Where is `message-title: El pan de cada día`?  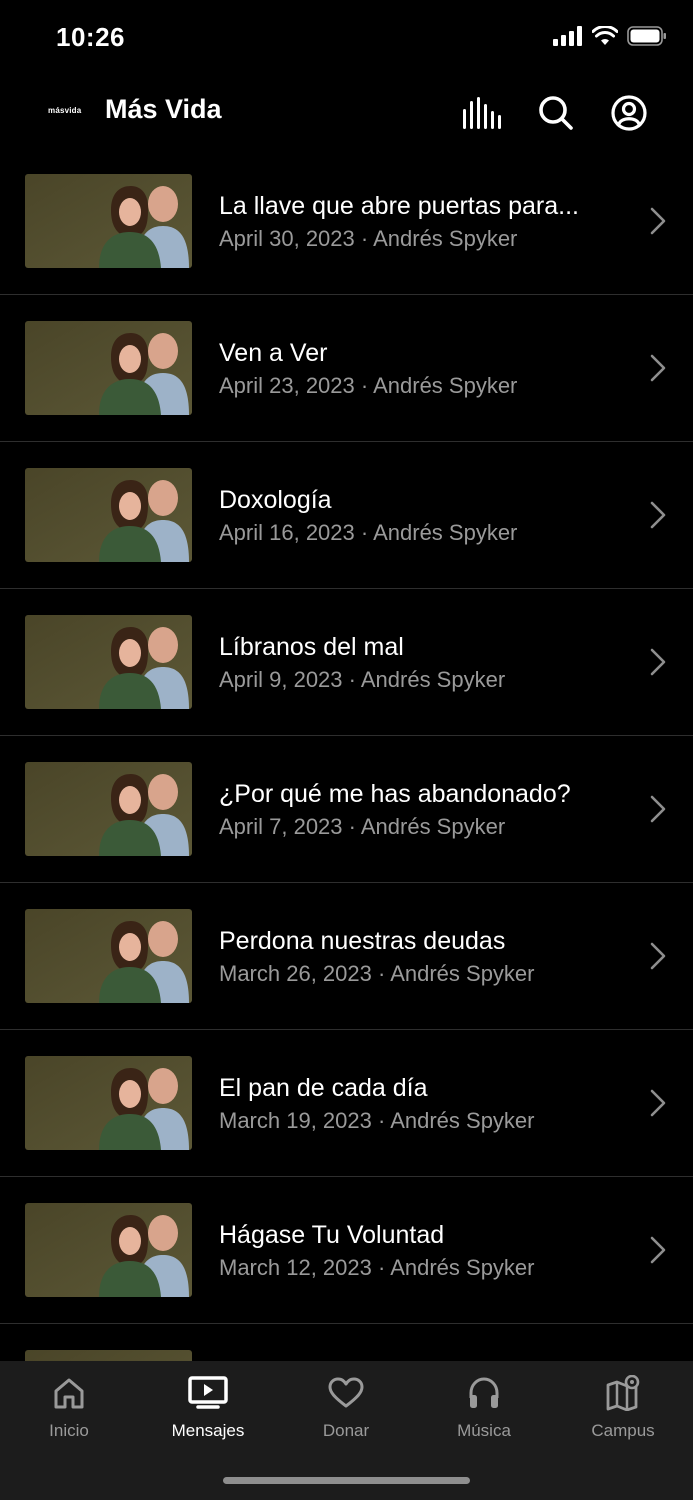 message-title: El pan de cada día is located at coordinates (323, 1088).